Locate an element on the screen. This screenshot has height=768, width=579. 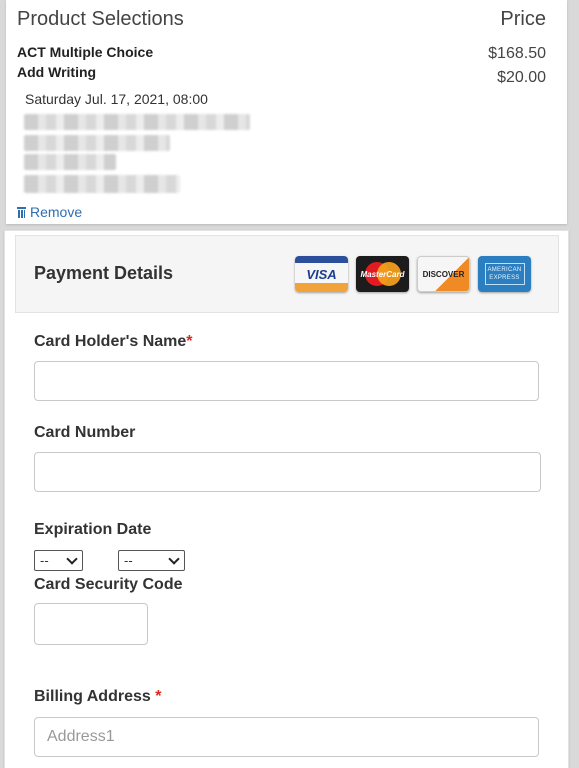
card-security-code-input is located at coordinates (91, 624).